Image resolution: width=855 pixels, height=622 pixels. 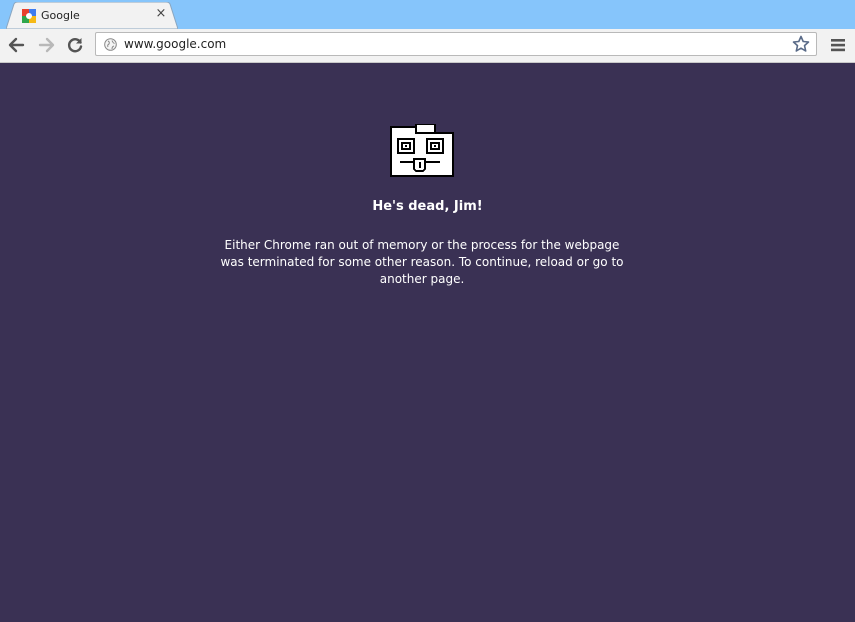 I want to click on tab-strip: Google ×, so click(x=427, y=14).